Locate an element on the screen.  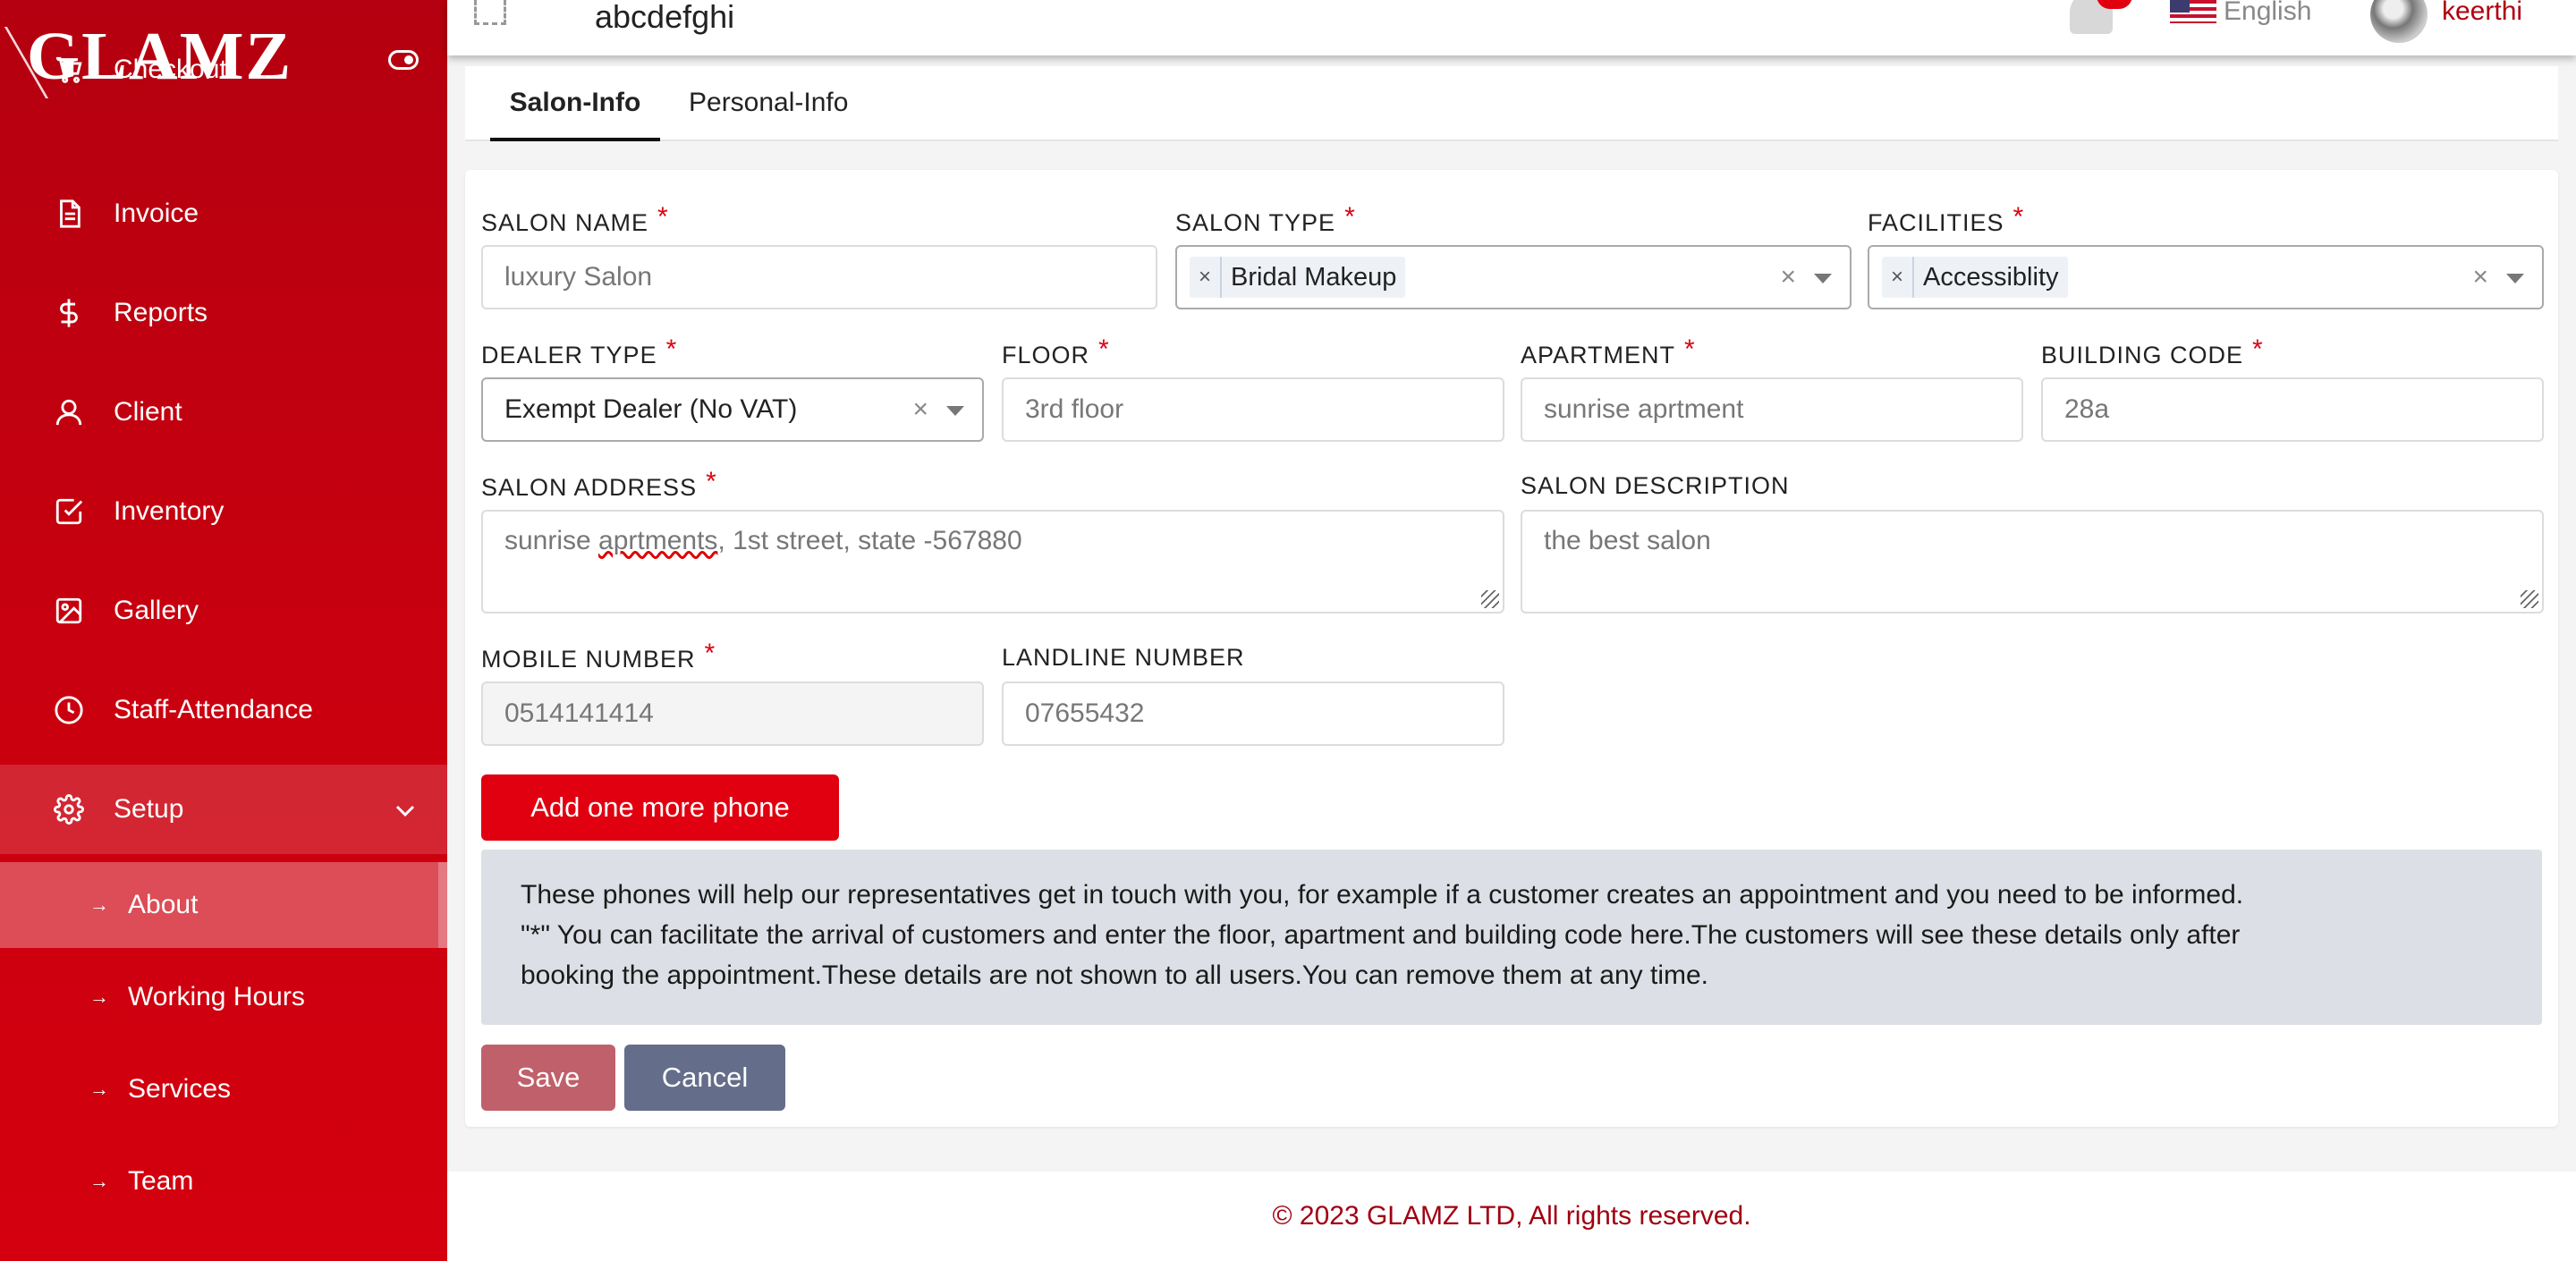
sidebar-subitem-team: → Team is located at coordinates (223, 1181).